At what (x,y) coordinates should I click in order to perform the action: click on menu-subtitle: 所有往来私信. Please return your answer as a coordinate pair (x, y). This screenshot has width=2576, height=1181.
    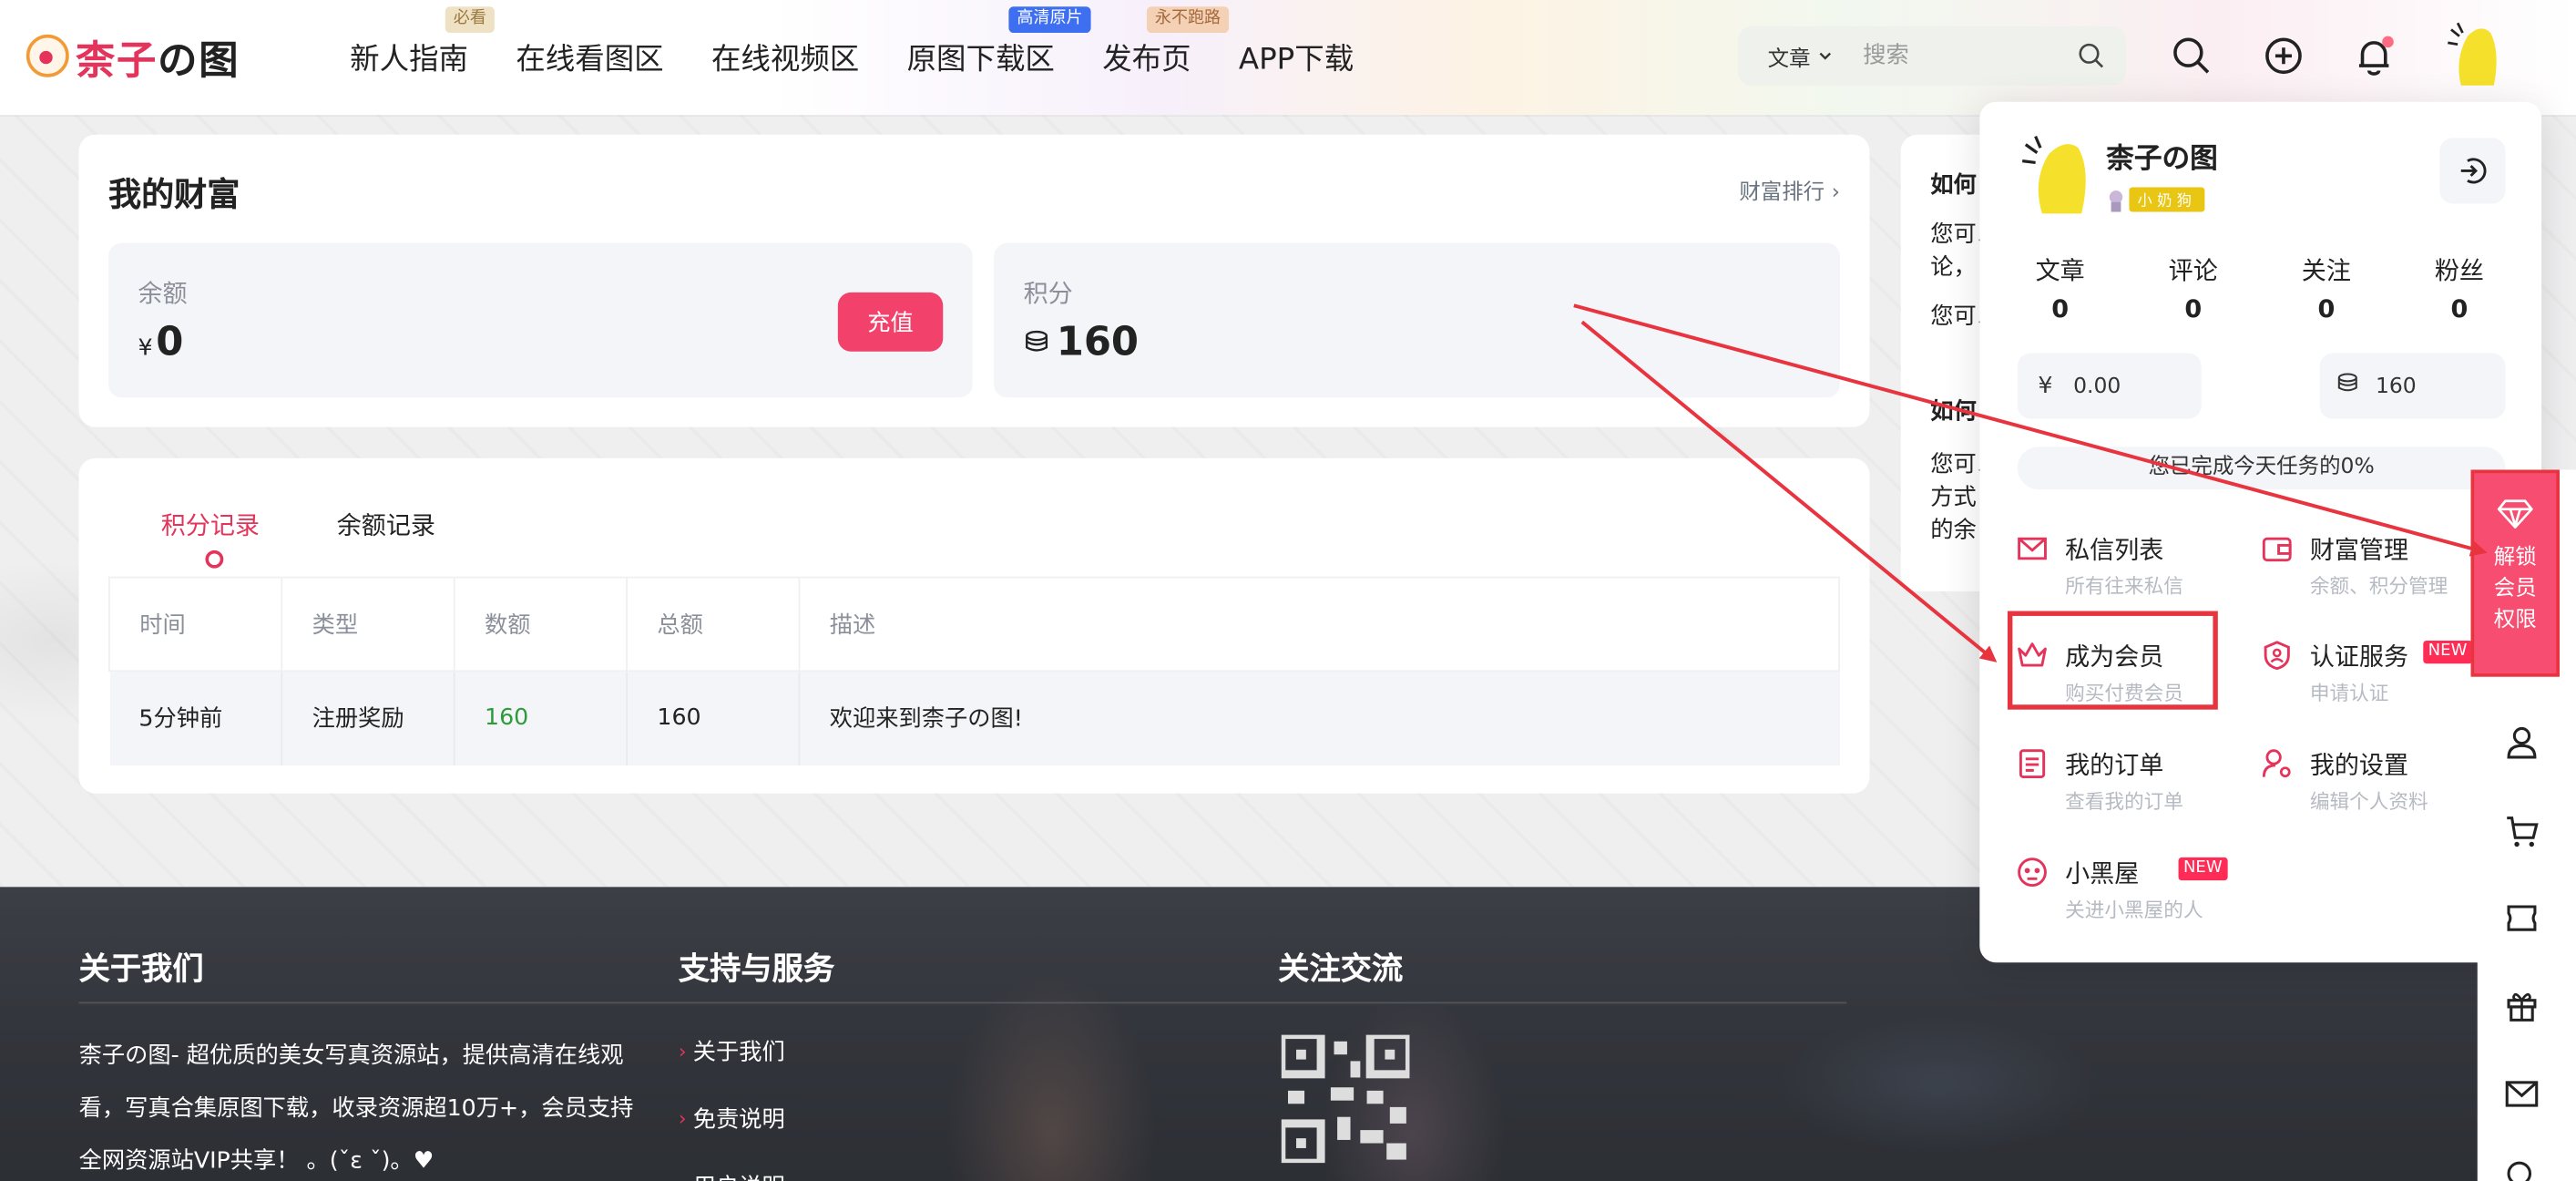
    Looking at the image, I should click on (2124, 586).